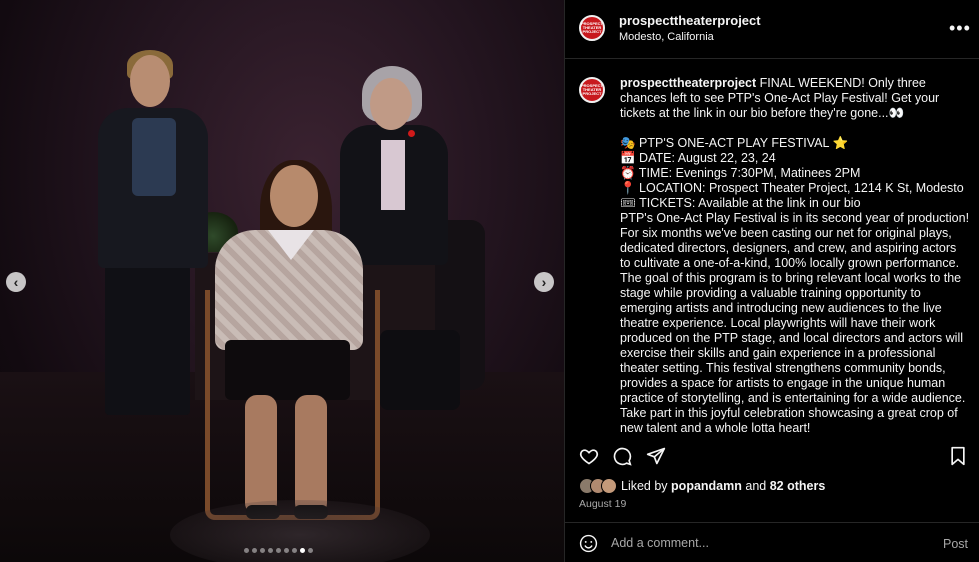  I want to click on caption-username: prospecttheaterproject, so click(688, 83).